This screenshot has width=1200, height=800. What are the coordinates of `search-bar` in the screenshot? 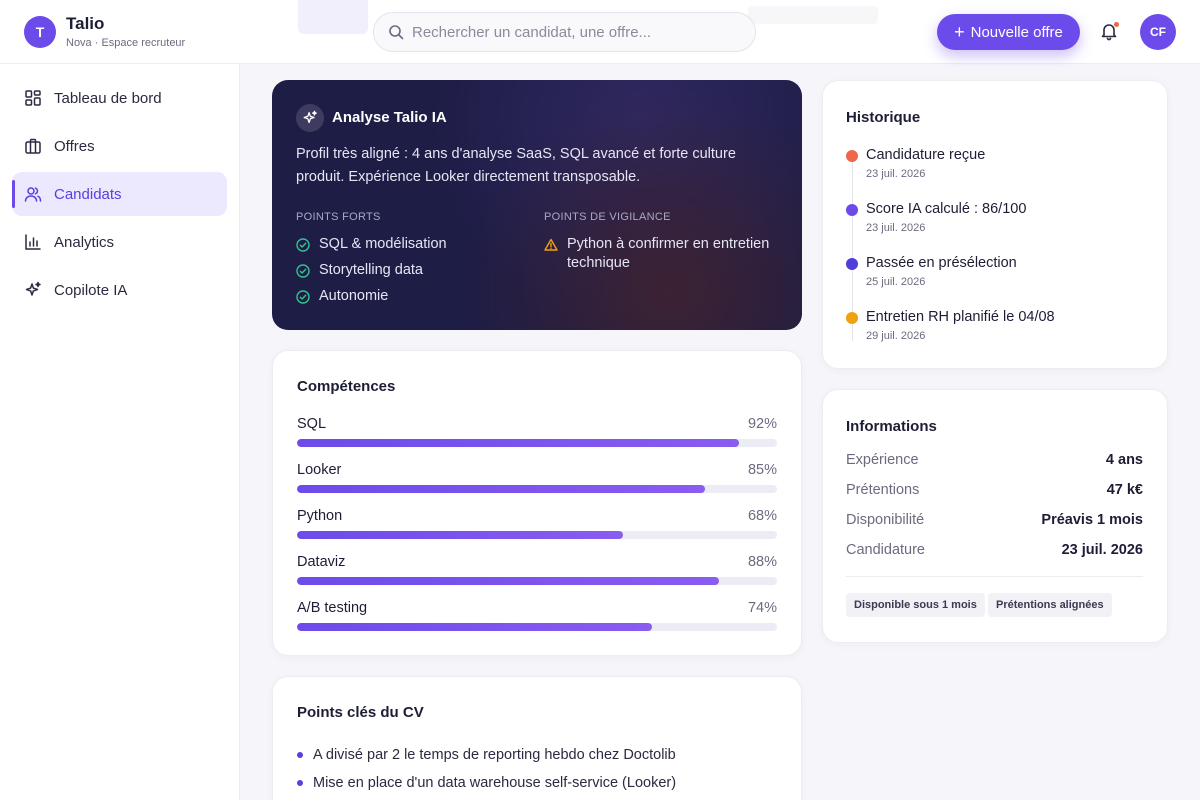 It's located at (564, 32).